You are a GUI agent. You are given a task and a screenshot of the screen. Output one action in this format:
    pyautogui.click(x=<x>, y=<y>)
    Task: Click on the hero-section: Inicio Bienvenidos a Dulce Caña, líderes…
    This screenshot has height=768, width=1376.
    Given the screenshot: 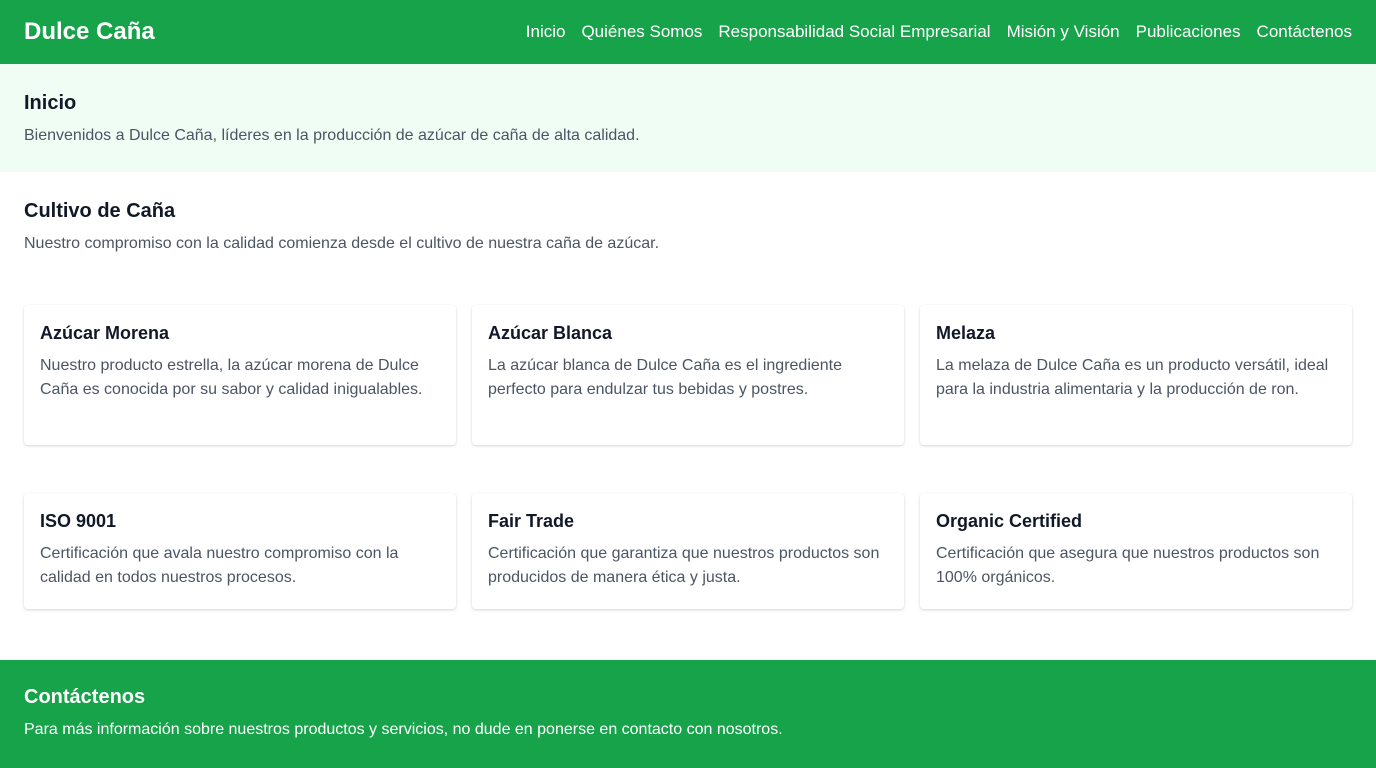 What is the action you would take?
    pyautogui.click(x=688, y=118)
    